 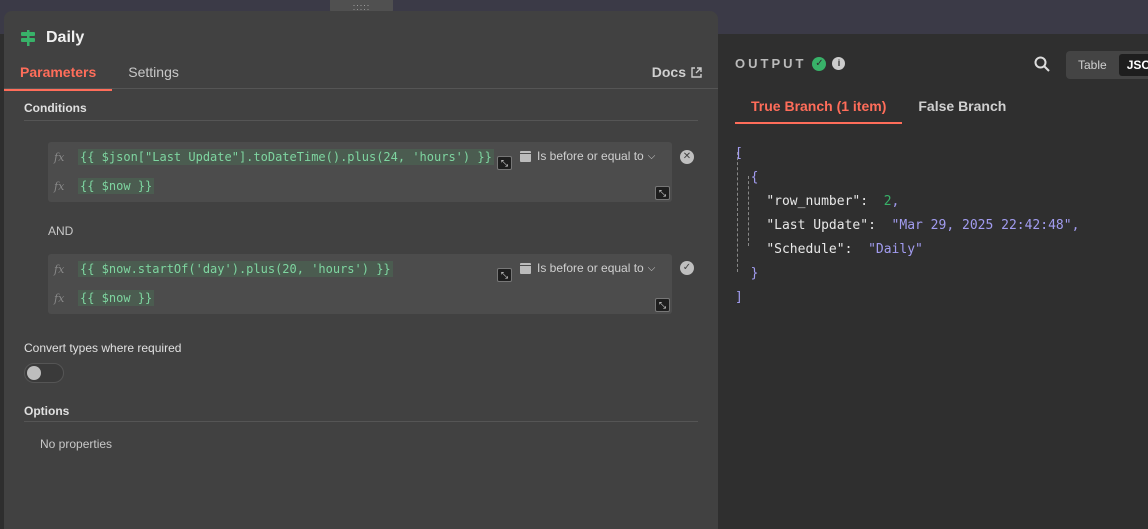 I want to click on tab-true-branch: True Branch (1 item), so click(x=819, y=110).